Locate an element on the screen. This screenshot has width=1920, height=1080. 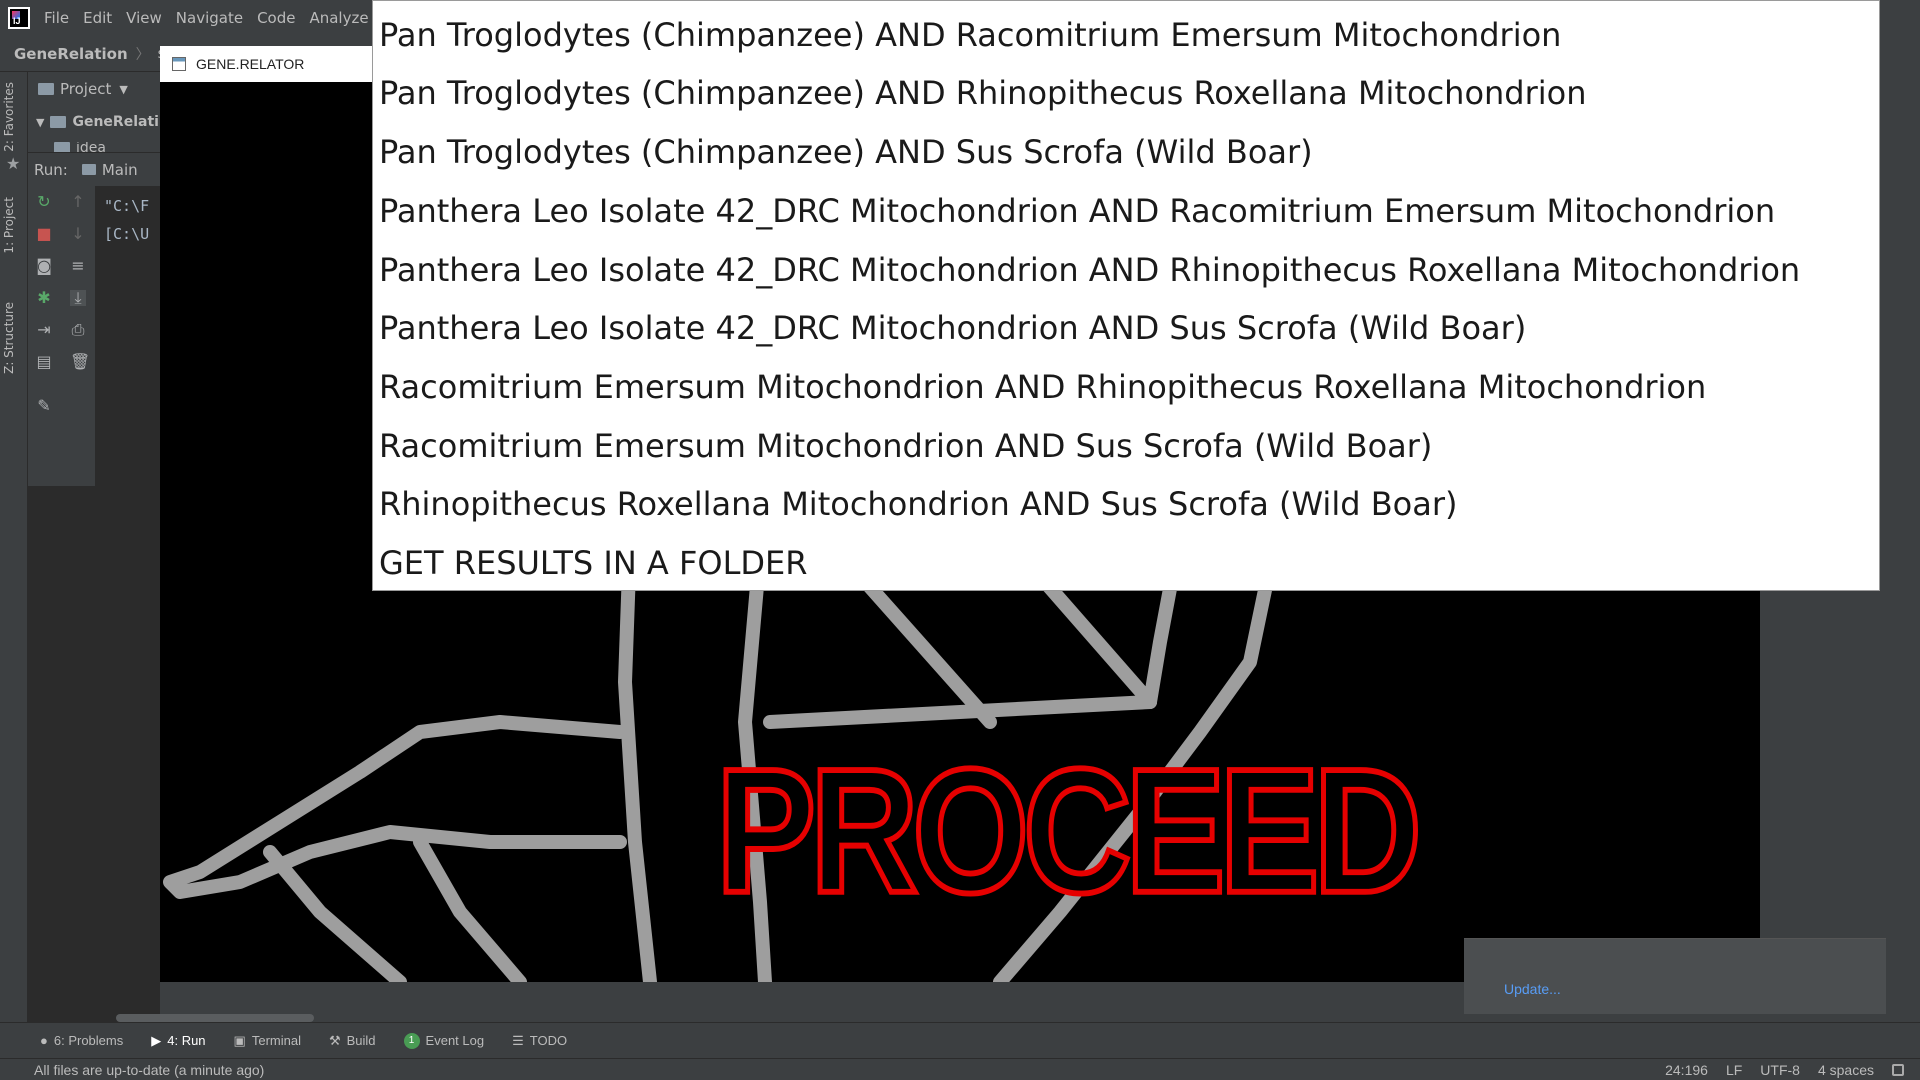
run-config-tab: Main is located at coordinates (109, 169).